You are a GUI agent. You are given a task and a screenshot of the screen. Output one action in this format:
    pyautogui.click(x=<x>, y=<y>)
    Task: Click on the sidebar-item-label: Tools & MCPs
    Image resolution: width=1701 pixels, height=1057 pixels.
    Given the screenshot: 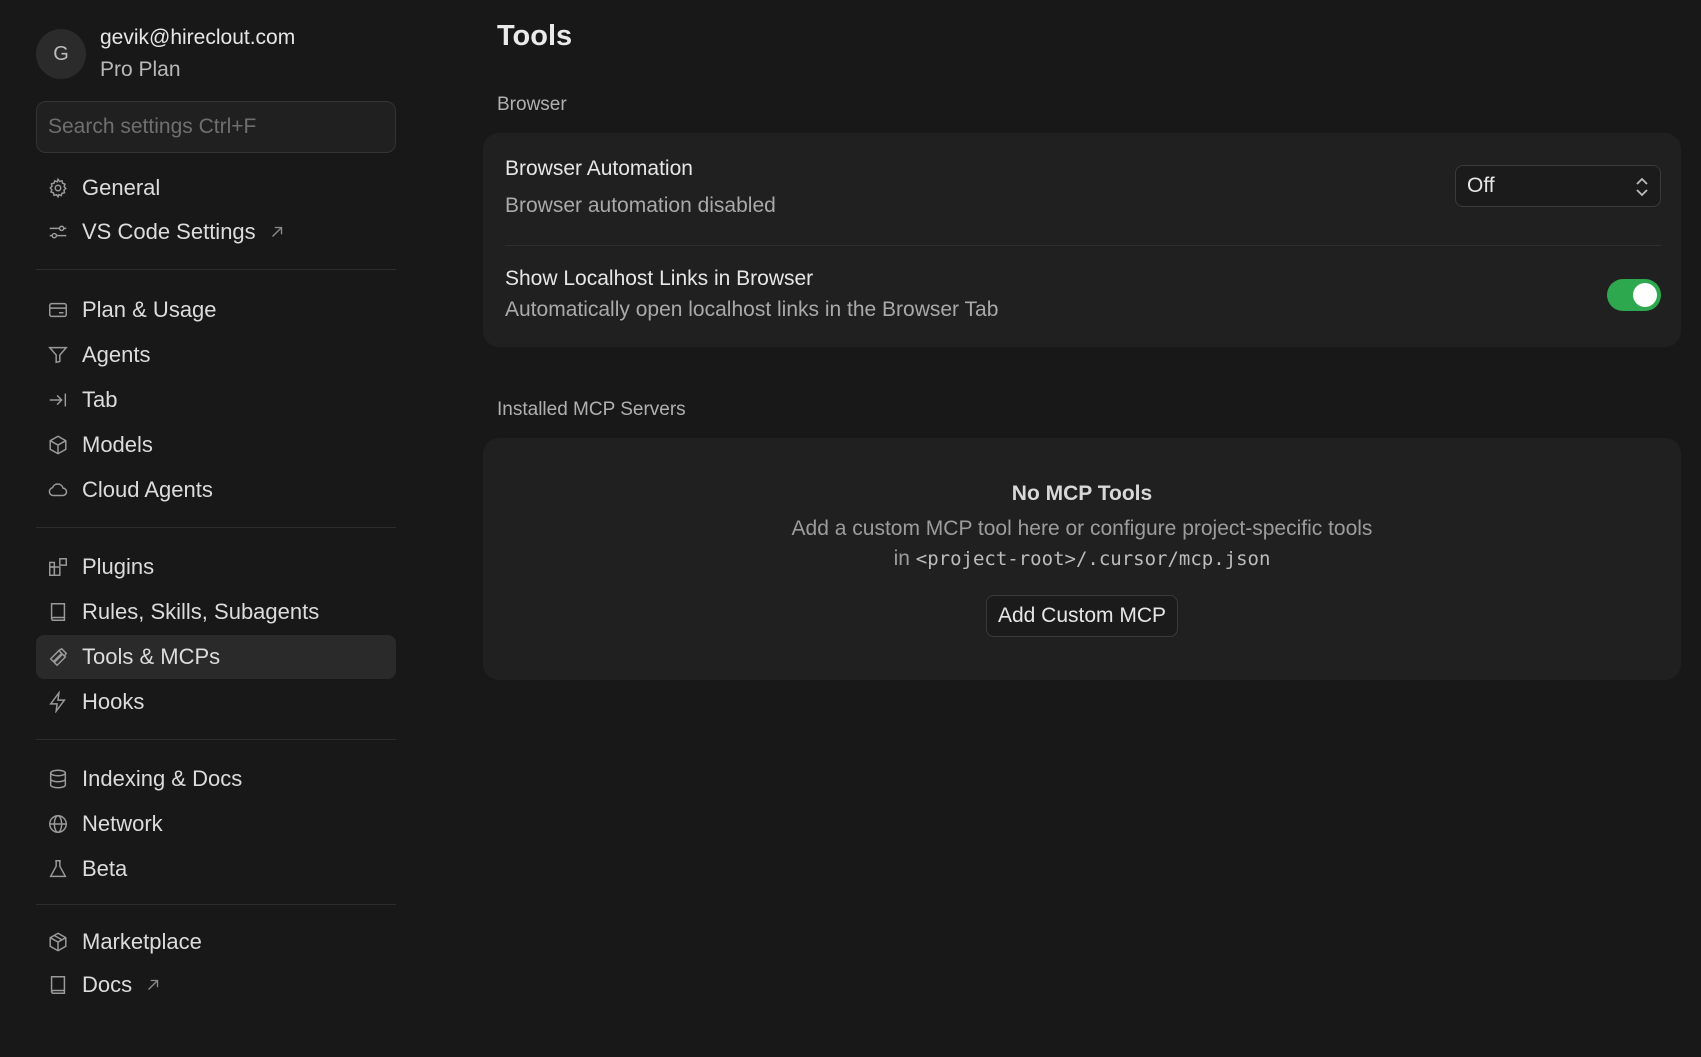 What is the action you would take?
    pyautogui.click(x=151, y=656)
    